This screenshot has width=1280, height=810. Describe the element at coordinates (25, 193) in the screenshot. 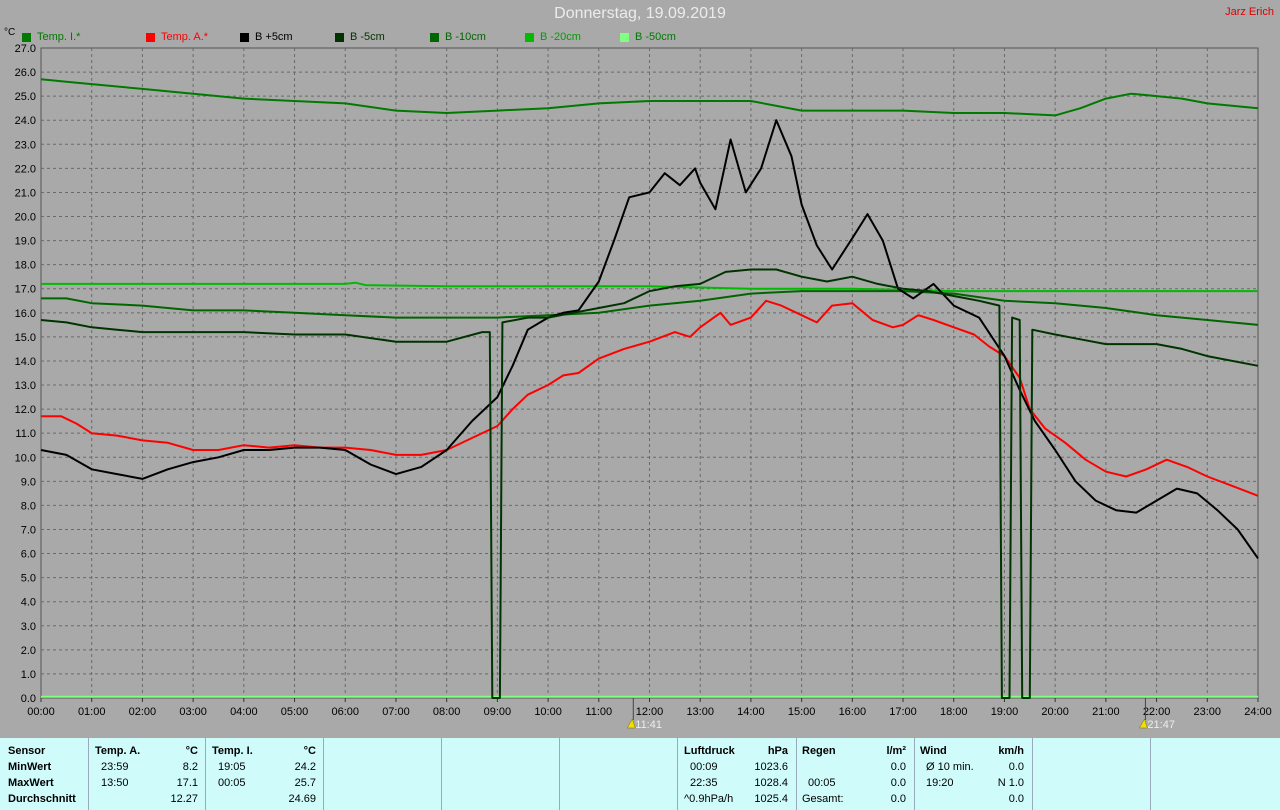

I see `y-tick-label: 21.0` at that location.